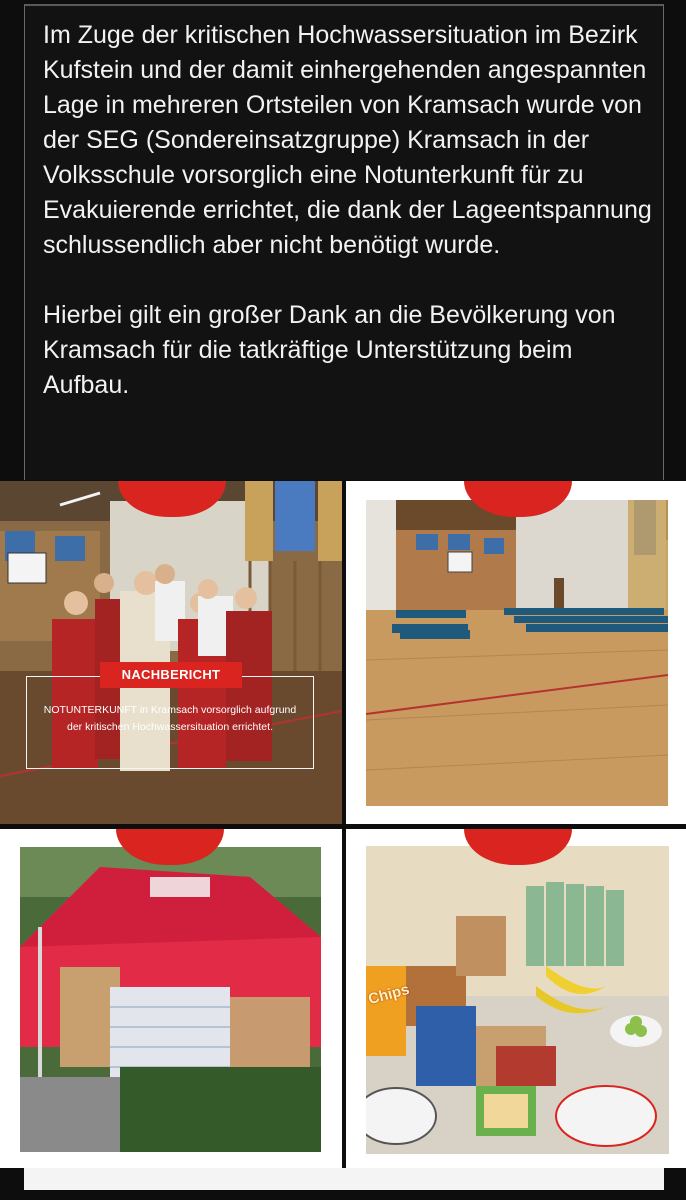  I want to click on photo-red-tent, so click(170, 999).